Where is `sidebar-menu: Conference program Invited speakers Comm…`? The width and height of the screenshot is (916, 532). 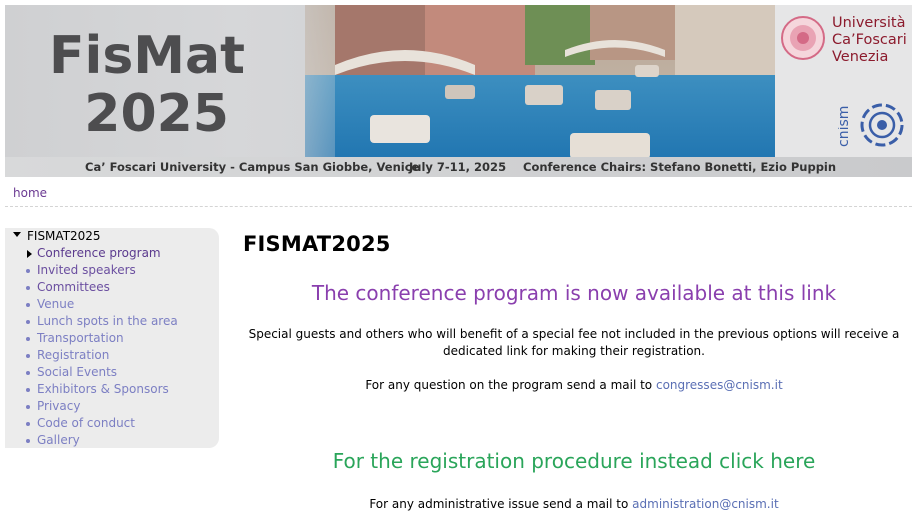
sidebar-menu: Conference program Invited speakers Comm… is located at coordinates (101, 347).